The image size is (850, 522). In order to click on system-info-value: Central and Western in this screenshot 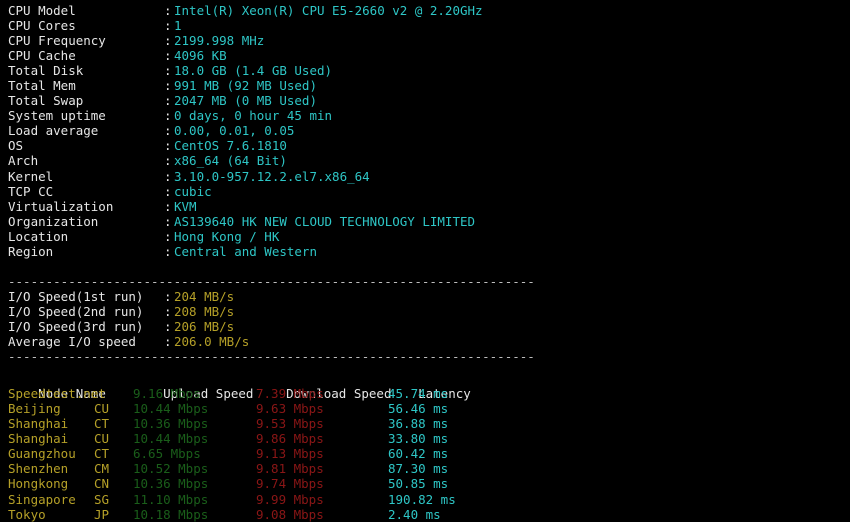, I will do `click(245, 251)`.